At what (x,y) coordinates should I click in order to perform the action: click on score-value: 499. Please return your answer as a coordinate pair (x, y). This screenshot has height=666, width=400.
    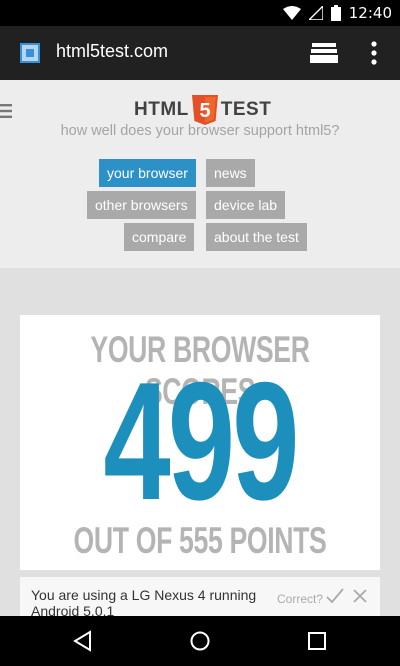
    Looking at the image, I should click on (201, 441).